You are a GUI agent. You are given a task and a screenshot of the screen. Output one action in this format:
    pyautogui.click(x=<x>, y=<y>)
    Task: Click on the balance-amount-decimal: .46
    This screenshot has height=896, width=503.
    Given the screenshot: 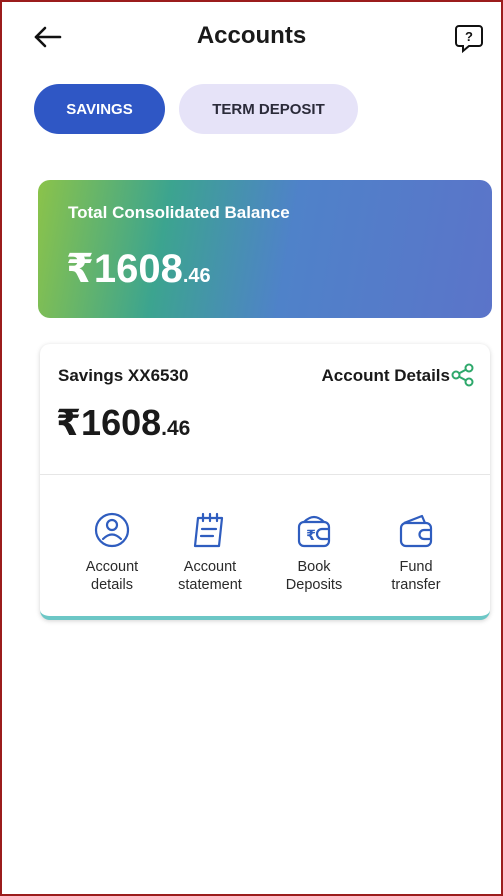 What is the action you would take?
    pyautogui.click(x=196, y=276)
    